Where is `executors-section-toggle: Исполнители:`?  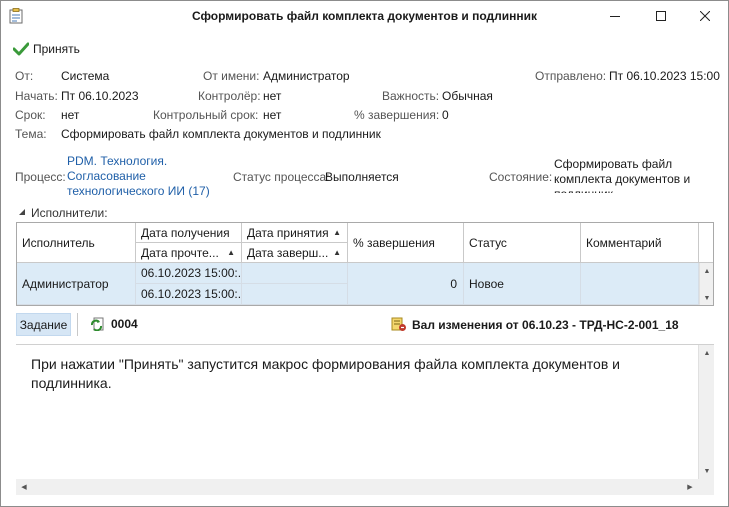
executors-section-toggle: Исполнители: is located at coordinates (63, 213).